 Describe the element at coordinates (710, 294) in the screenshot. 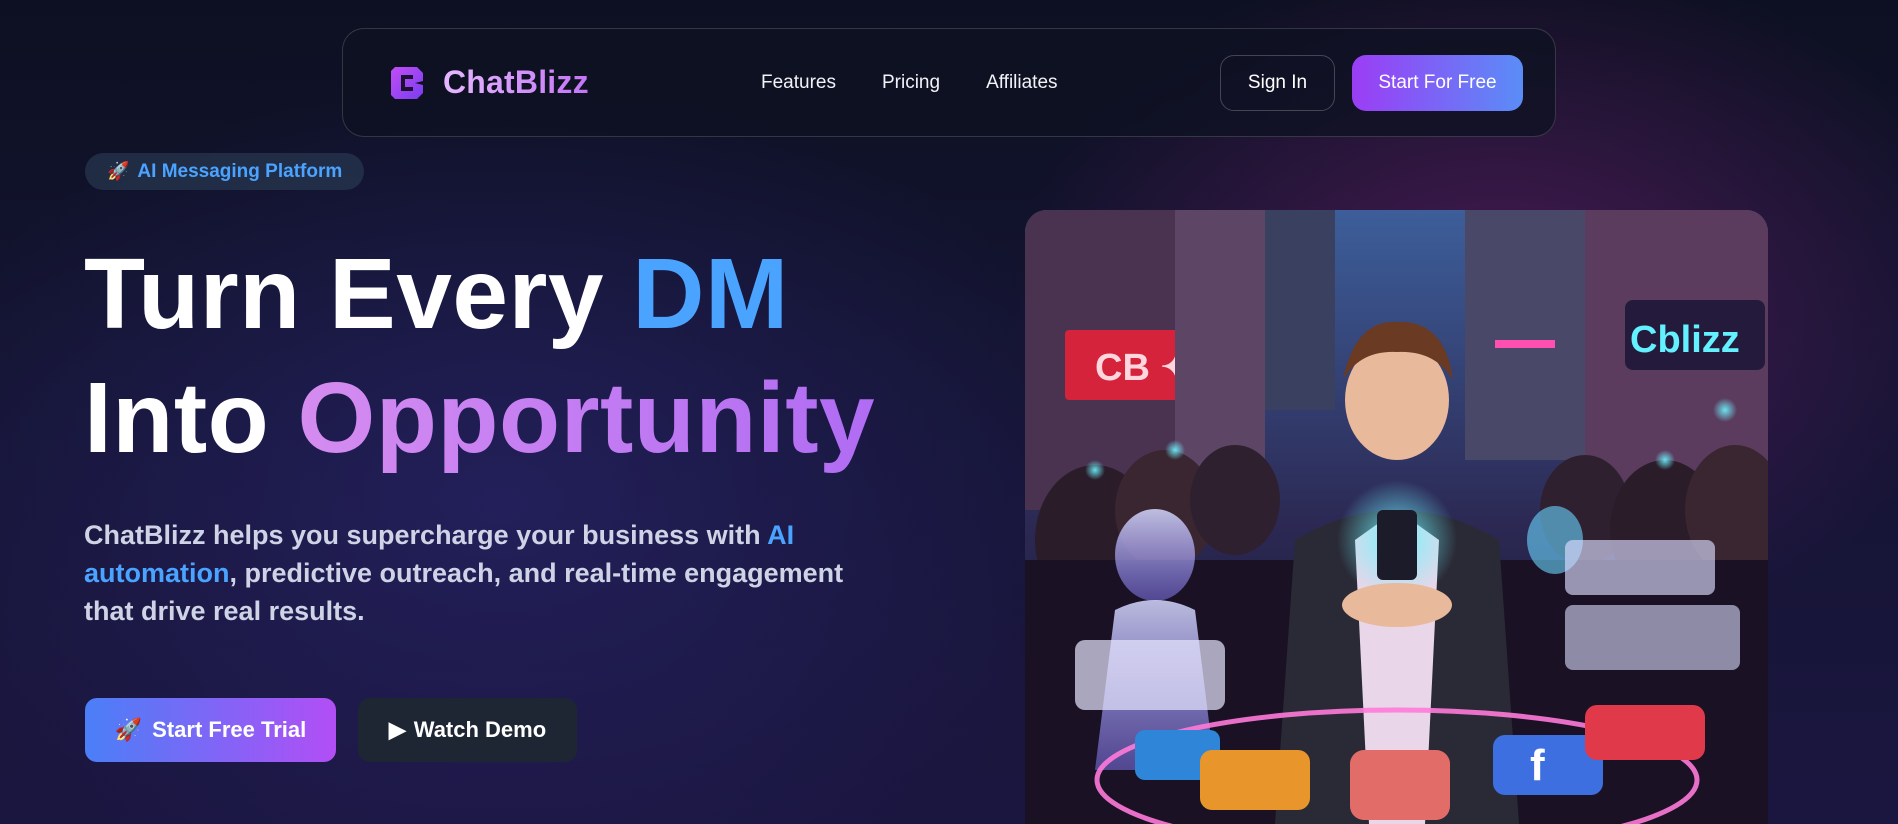

I see `hero-title-highlight1: DM` at that location.